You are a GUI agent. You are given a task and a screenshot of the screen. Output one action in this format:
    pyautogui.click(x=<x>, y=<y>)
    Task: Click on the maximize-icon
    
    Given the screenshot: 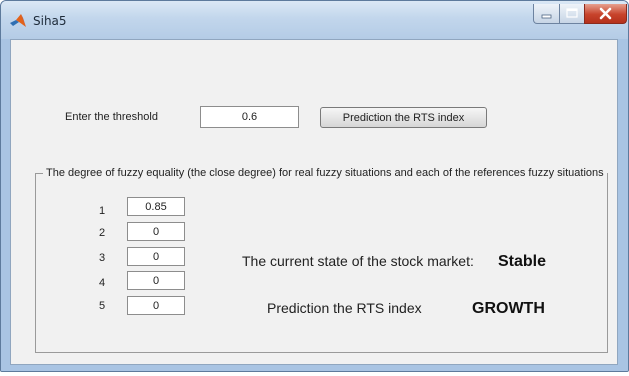 What is the action you would take?
    pyautogui.click(x=572, y=13)
    